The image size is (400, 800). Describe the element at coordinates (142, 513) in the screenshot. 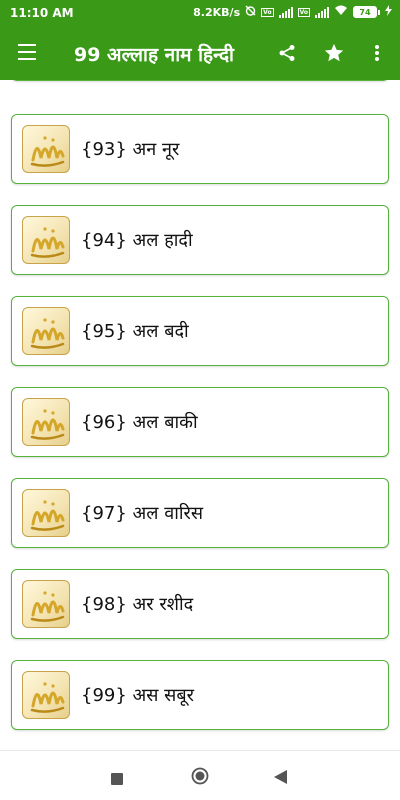

I see `list-item-label: {97} अल वारिस` at that location.